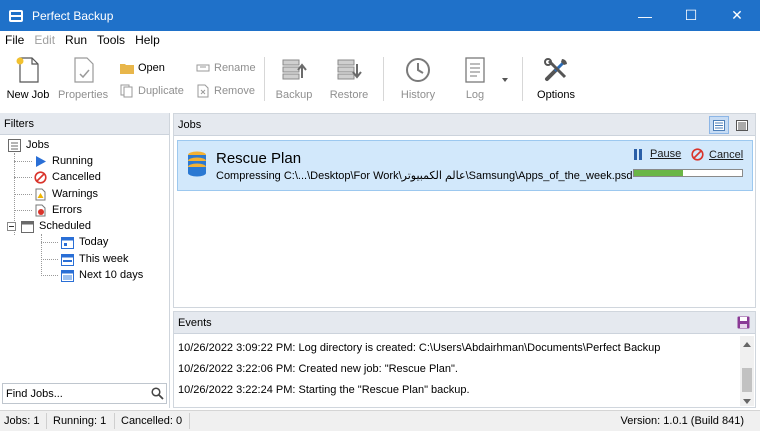  Describe the element at coordinates (505, 80) in the screenshot. I see `log-dropdown-arrow-icon` at that location.